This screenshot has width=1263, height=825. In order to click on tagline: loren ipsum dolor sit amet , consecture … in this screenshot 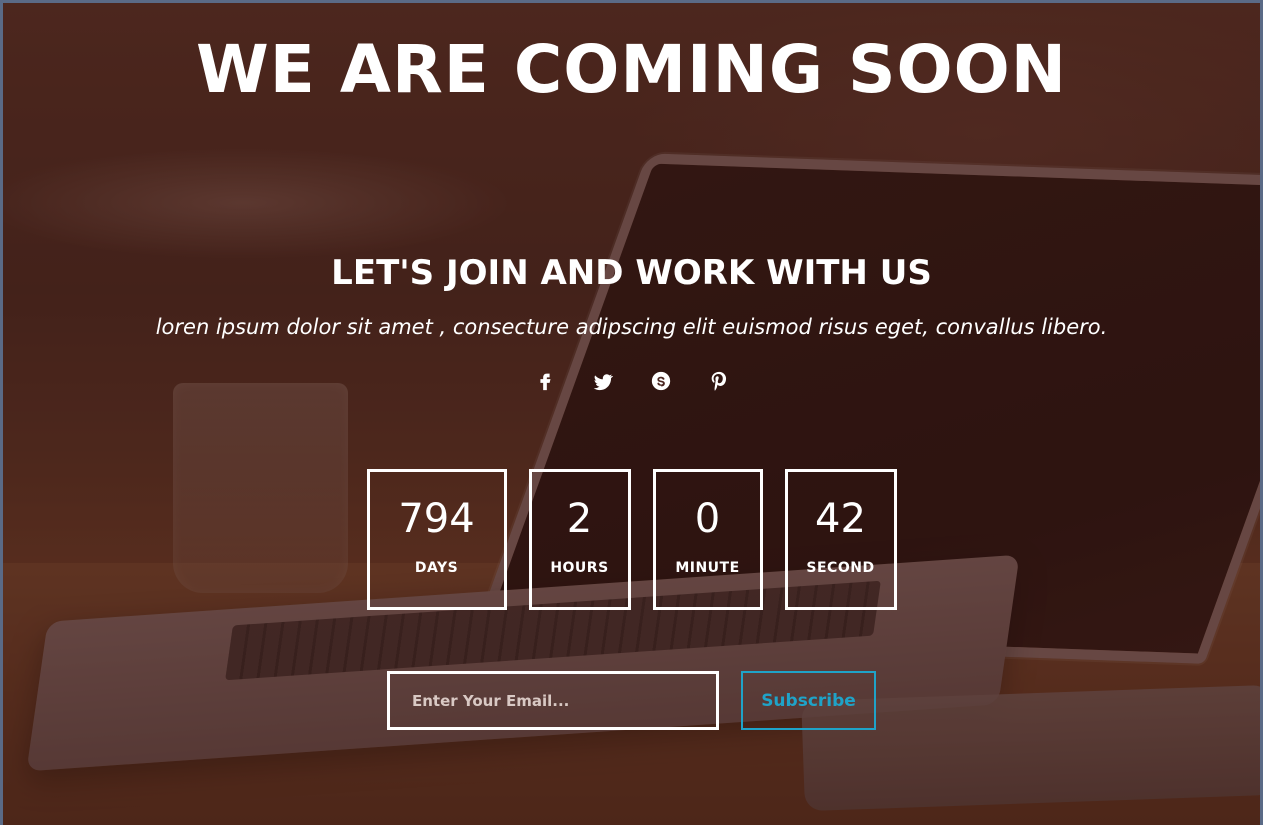, I will do `click(631, 327)`.